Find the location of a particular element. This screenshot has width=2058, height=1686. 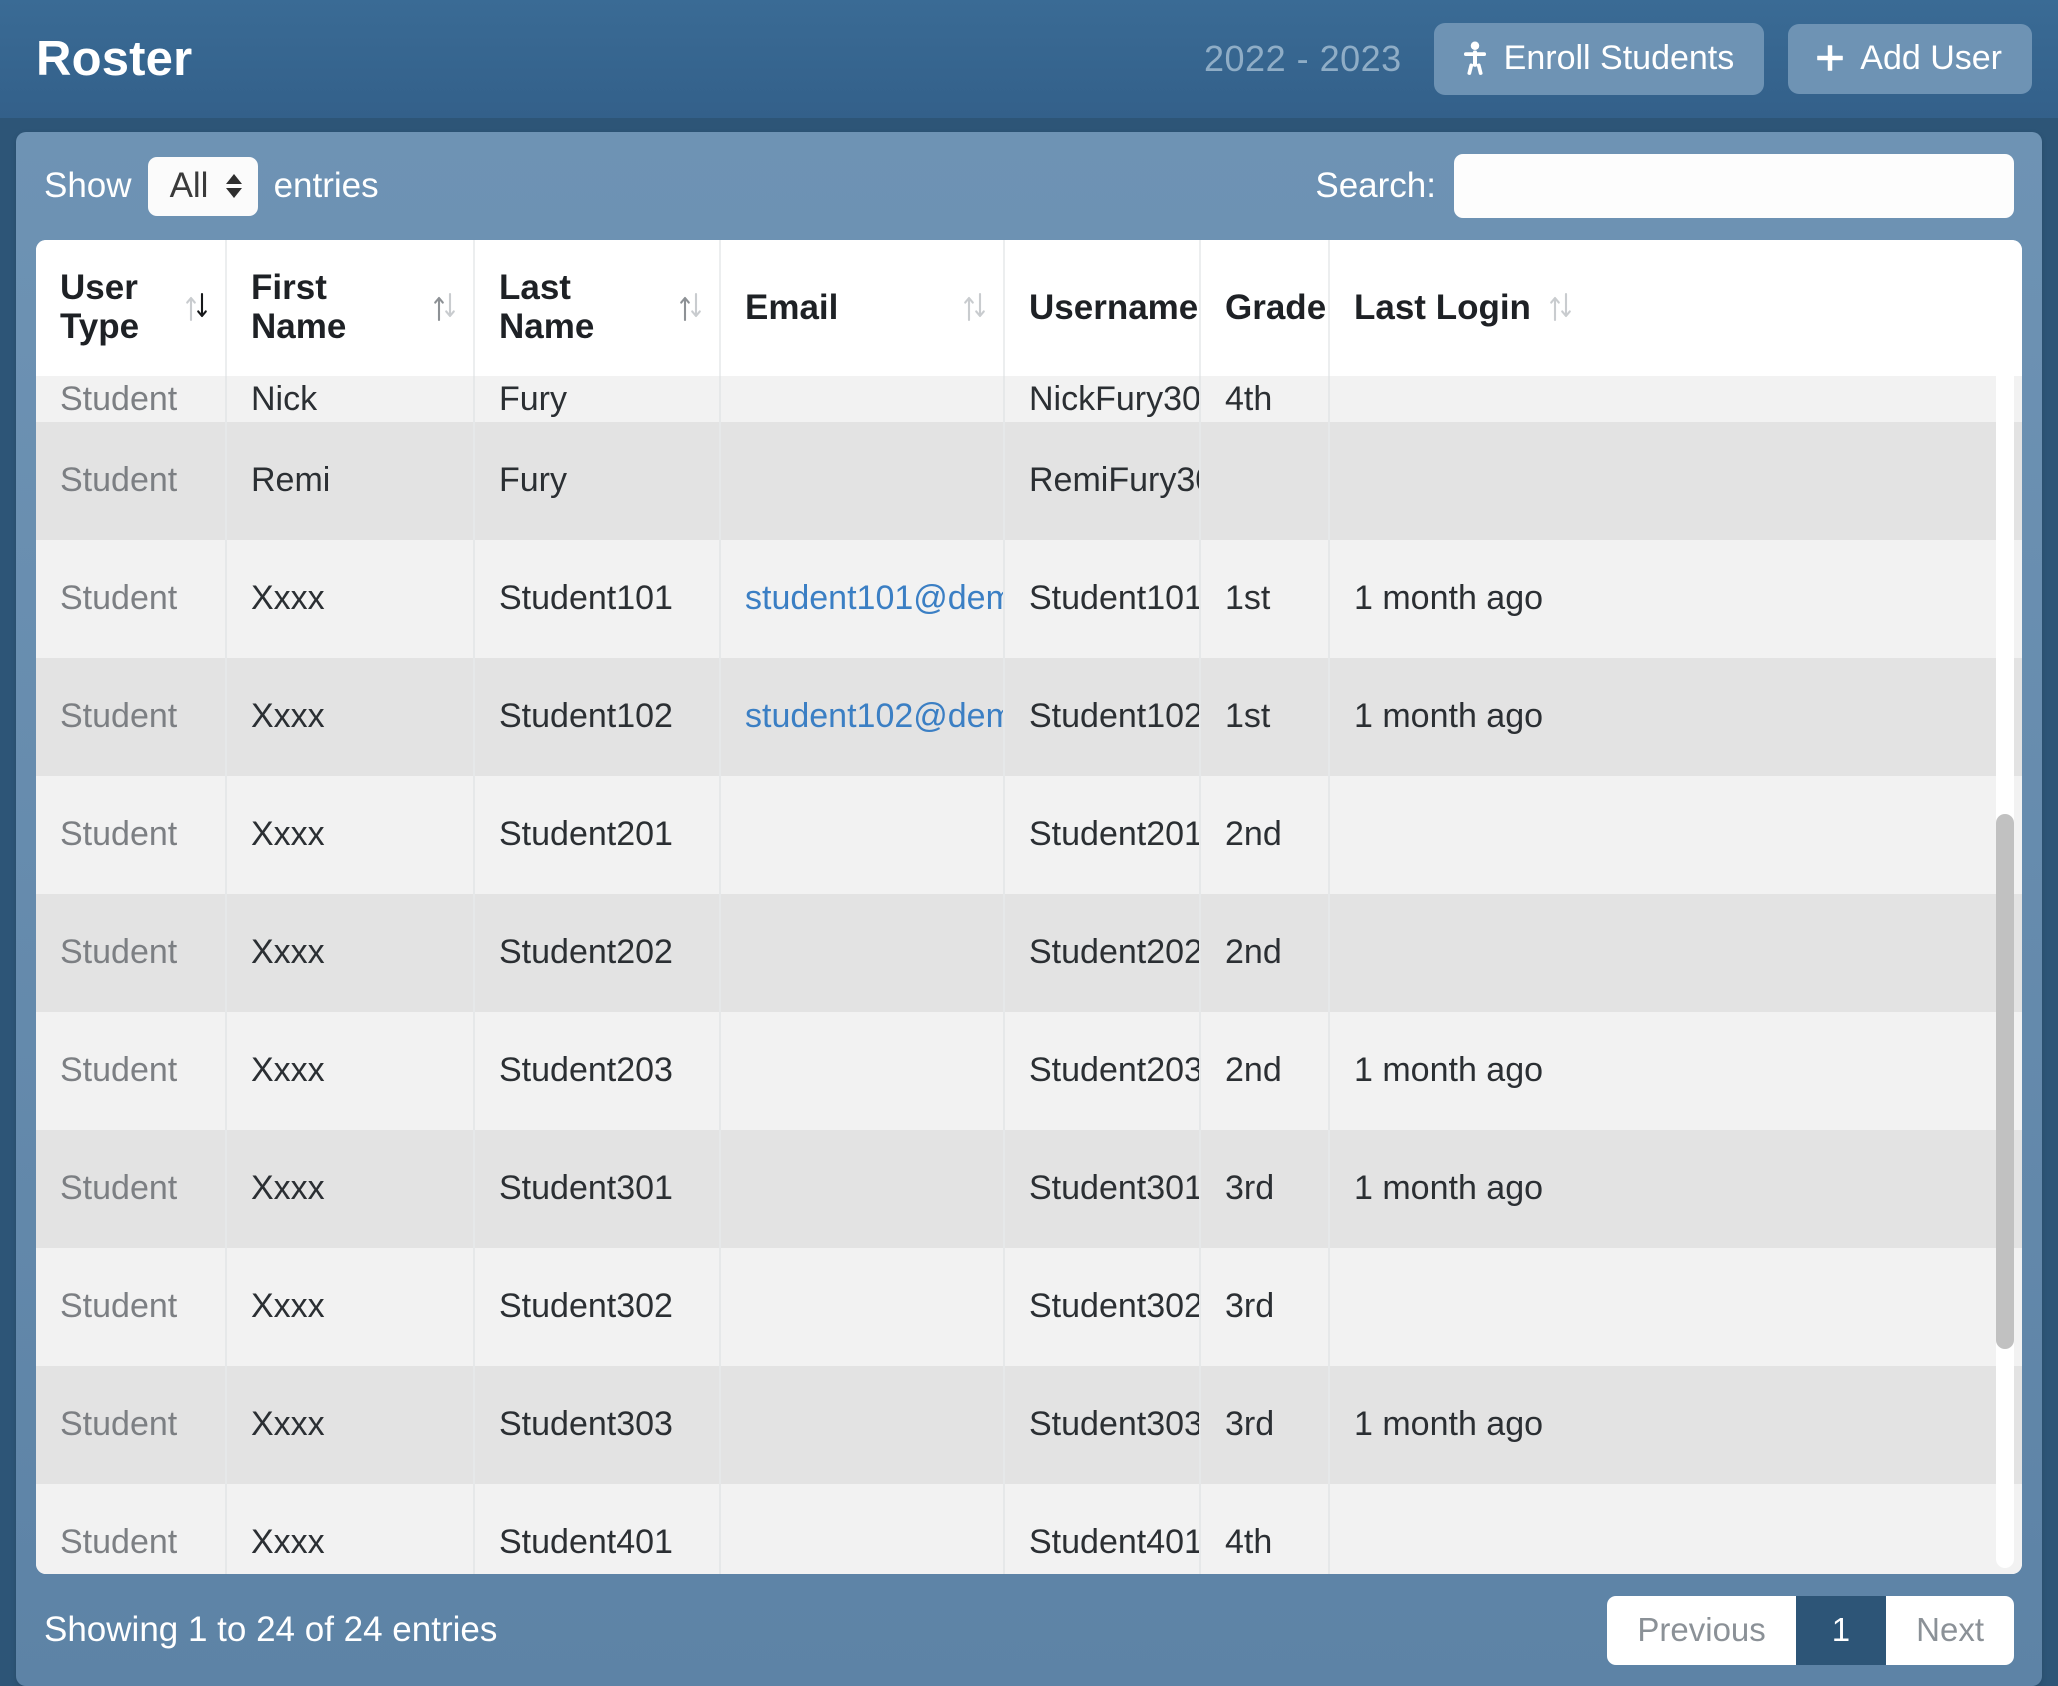

column-label: Last Login is located at coordinates (1442, 307).